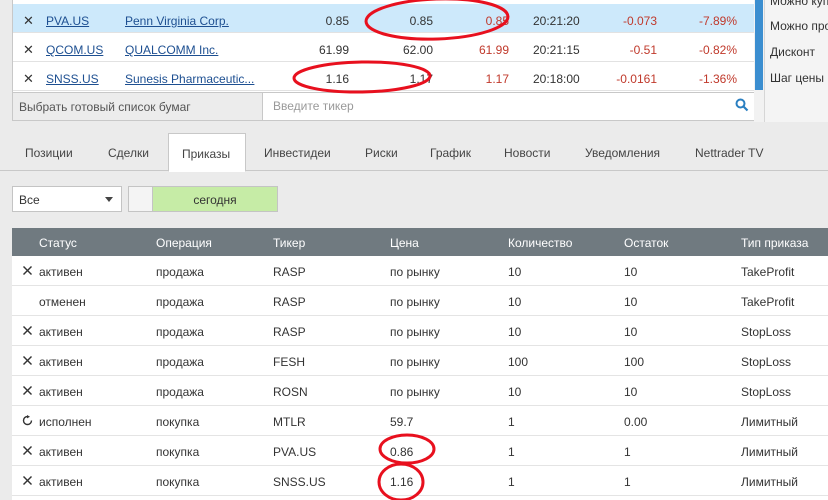  Describe the element at coordinates (797, 78) in the screenshot. I see `side-label: Шаг цены` at that location.